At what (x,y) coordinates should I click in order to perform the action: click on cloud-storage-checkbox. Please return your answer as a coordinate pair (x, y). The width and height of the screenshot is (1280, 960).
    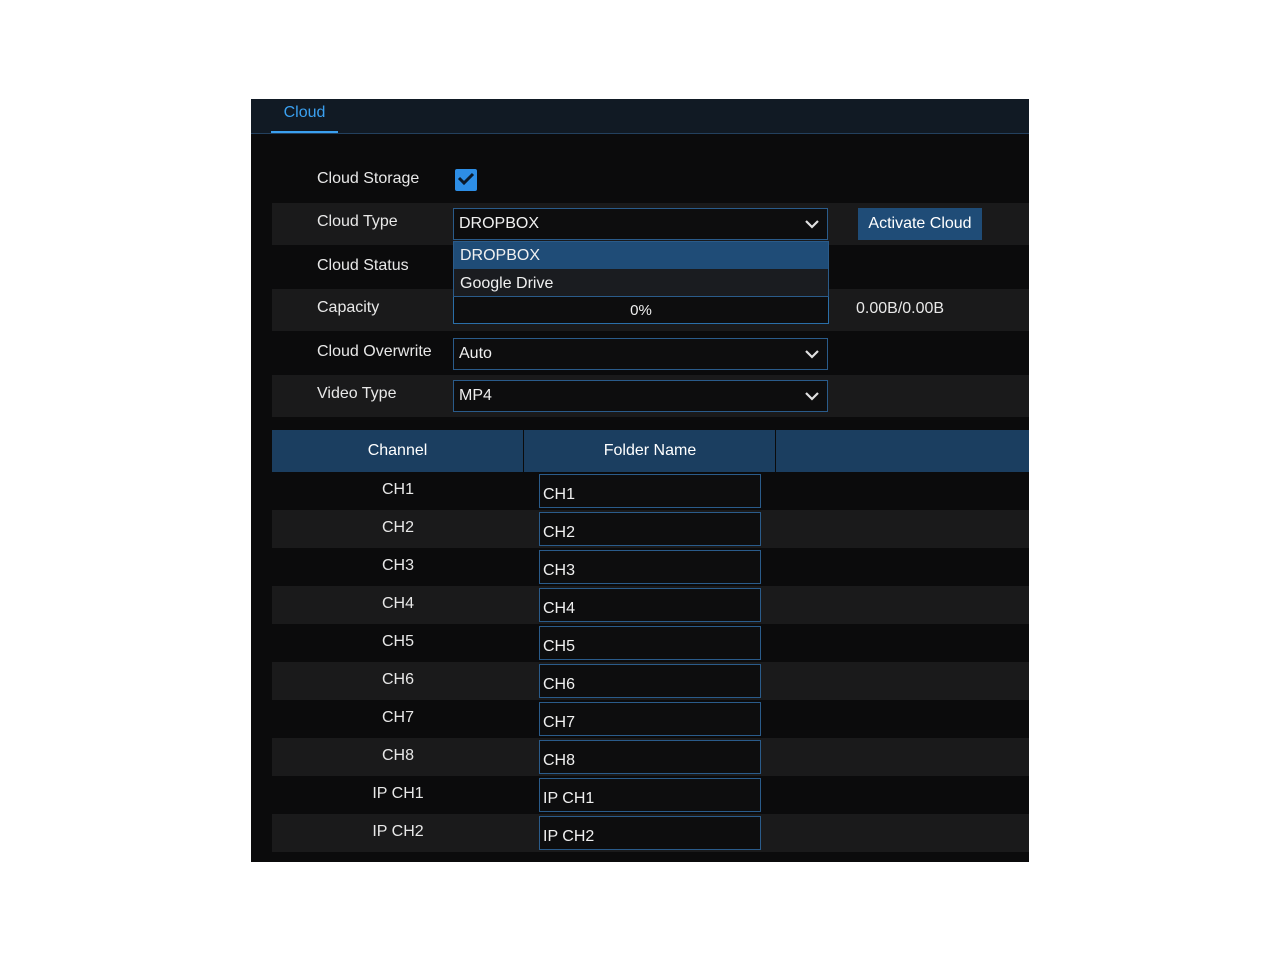
    Looking at the image, I should click on (466, 180).